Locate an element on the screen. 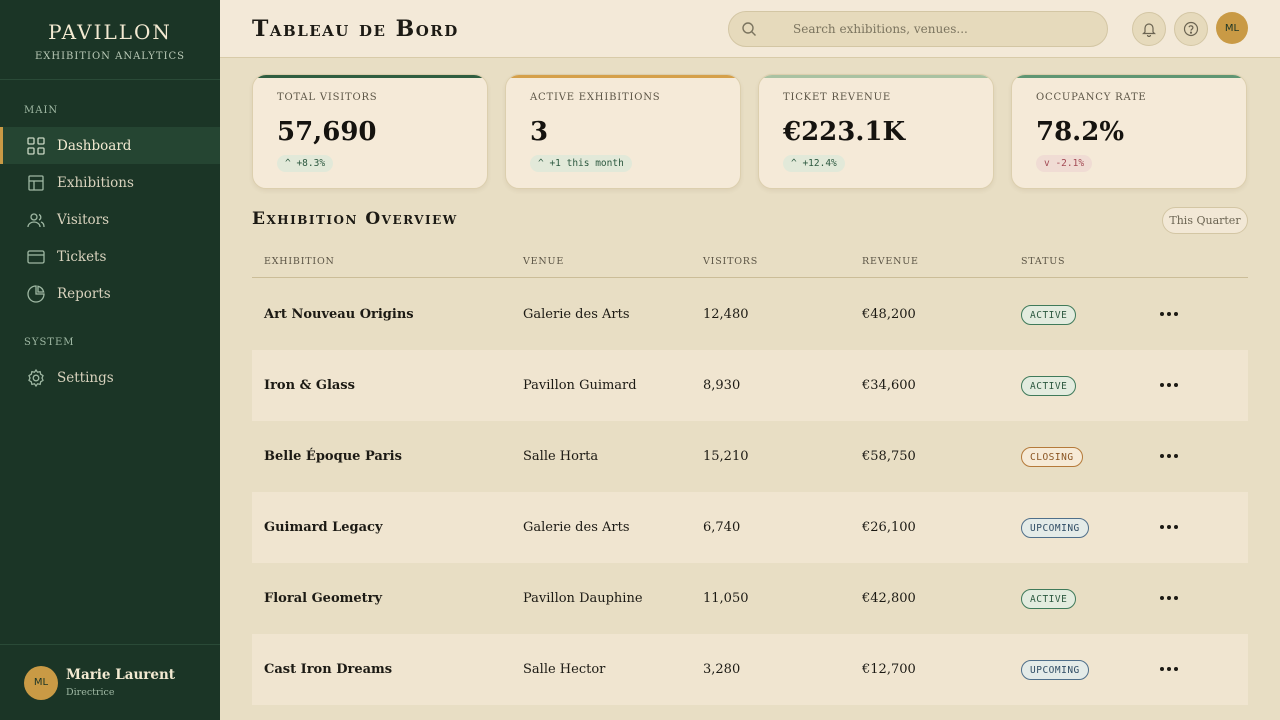  notifications-button is located at coordinates (1149, 29).